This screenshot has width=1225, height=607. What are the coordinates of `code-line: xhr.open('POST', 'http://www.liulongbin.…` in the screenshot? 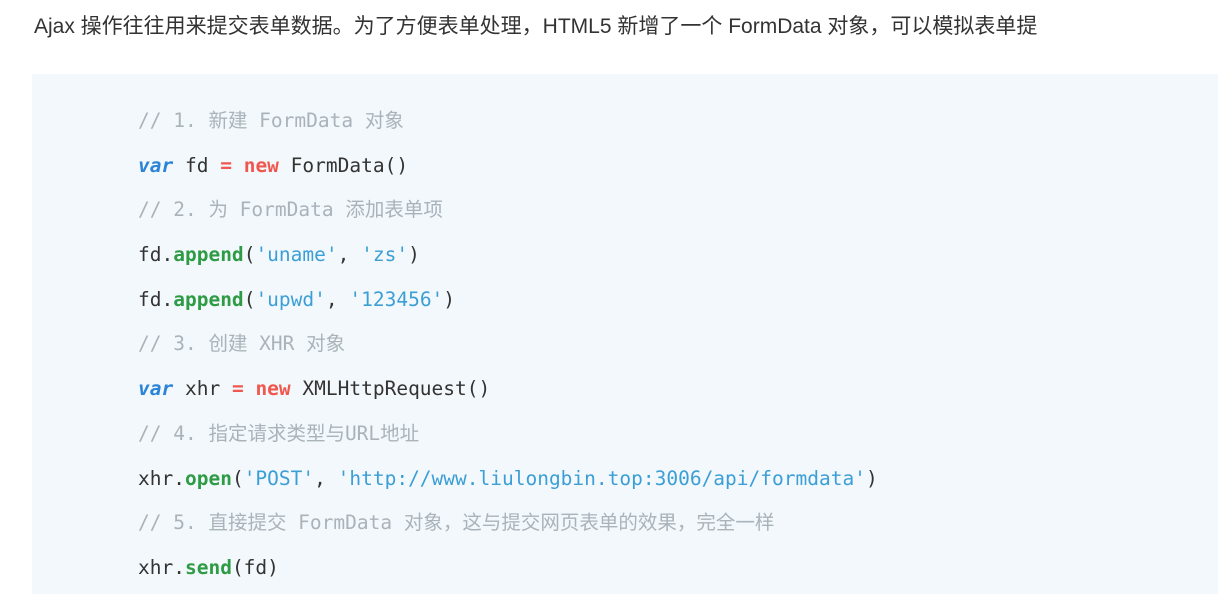 It's located at (508, 479).